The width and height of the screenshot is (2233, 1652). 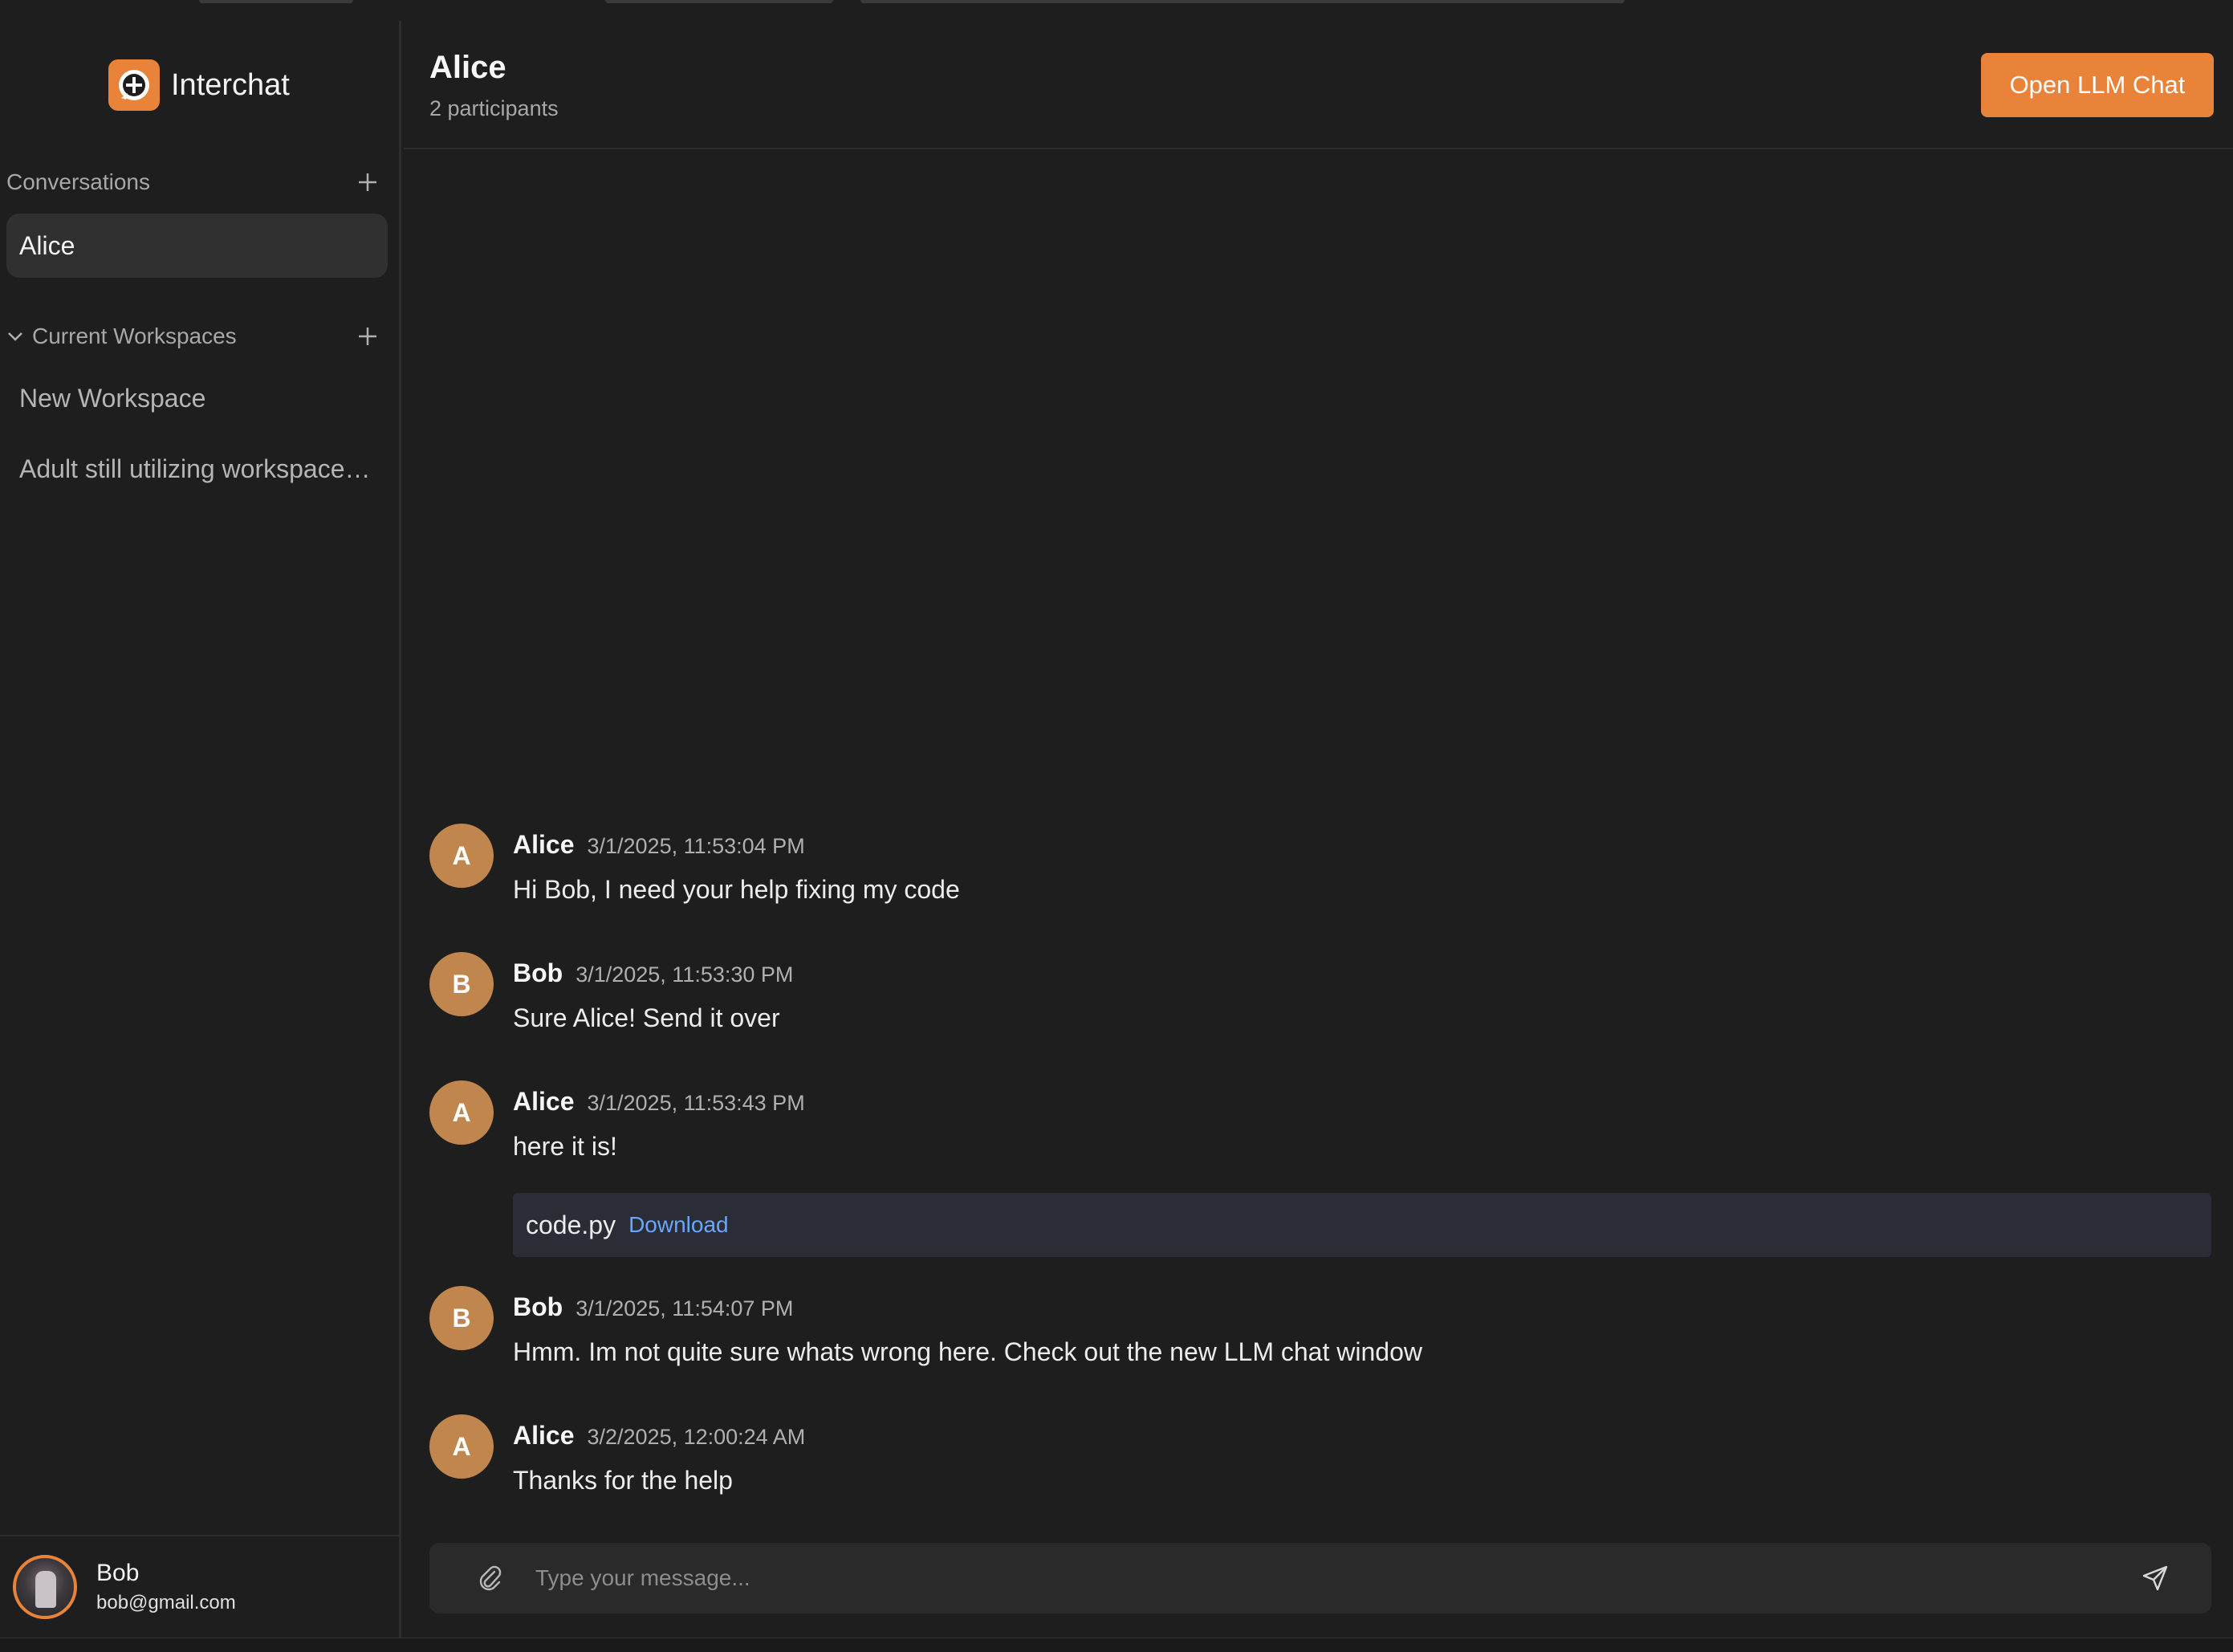 I want to click on new-workspace-button, so click(x=368, y=336).